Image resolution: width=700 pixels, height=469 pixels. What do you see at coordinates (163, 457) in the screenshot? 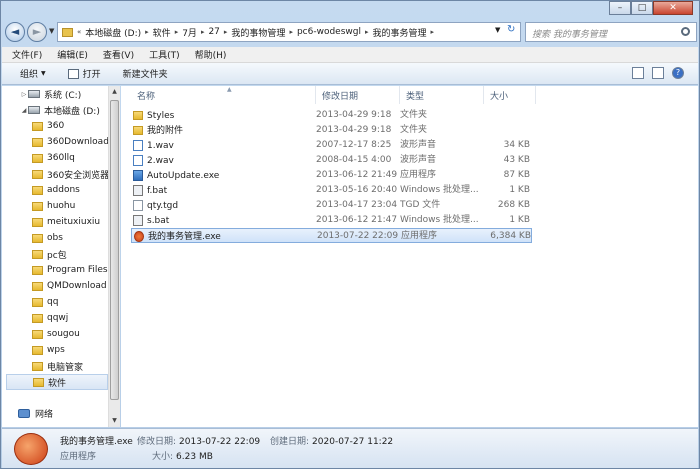
I see `details-label: 大小:` at bounding box center [163, 457].